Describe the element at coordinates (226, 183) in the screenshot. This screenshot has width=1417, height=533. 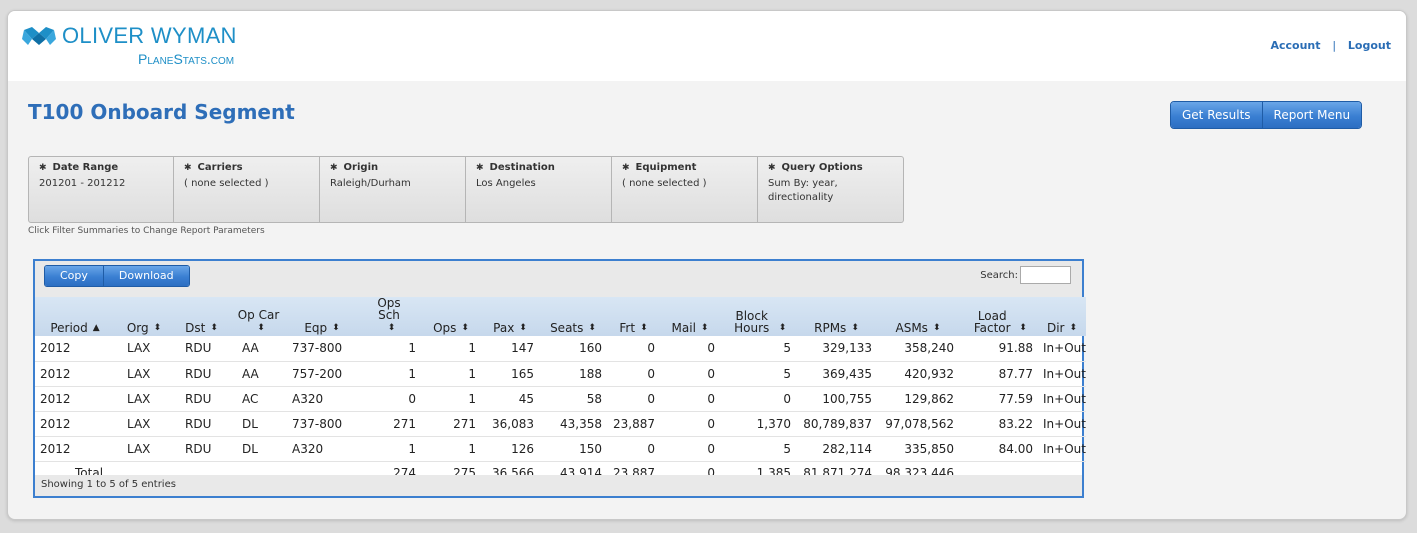
I see `filter-value: ( none selected )` at that location.